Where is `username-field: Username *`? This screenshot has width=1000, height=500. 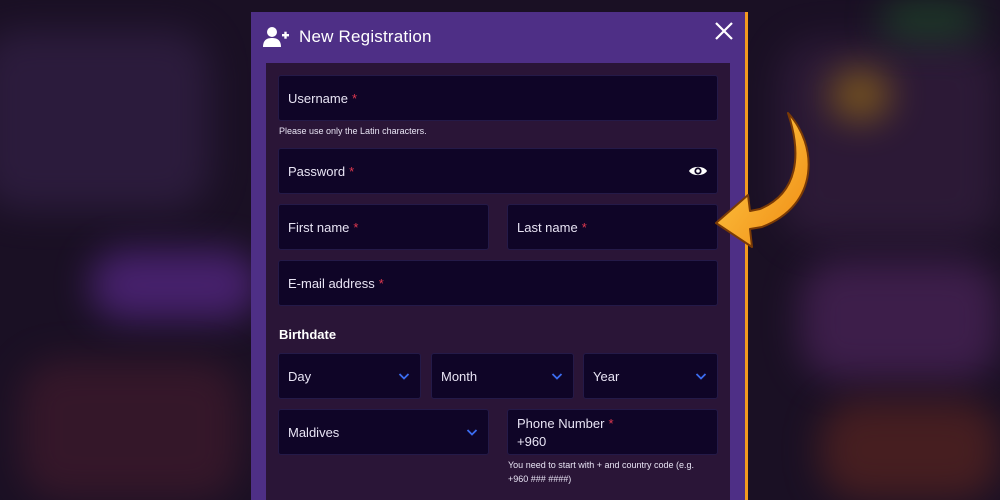 username-field: Username * is located at coordinates (498, 98).